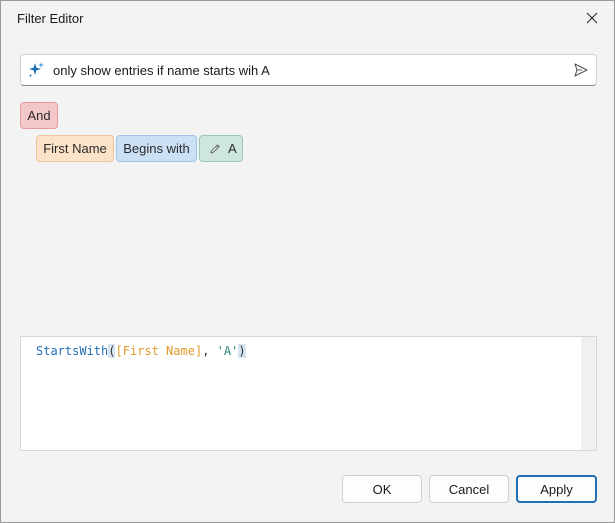 This screenshot has width=615, height=523. I want to click on apply-button: Apply, so click(556, 489).